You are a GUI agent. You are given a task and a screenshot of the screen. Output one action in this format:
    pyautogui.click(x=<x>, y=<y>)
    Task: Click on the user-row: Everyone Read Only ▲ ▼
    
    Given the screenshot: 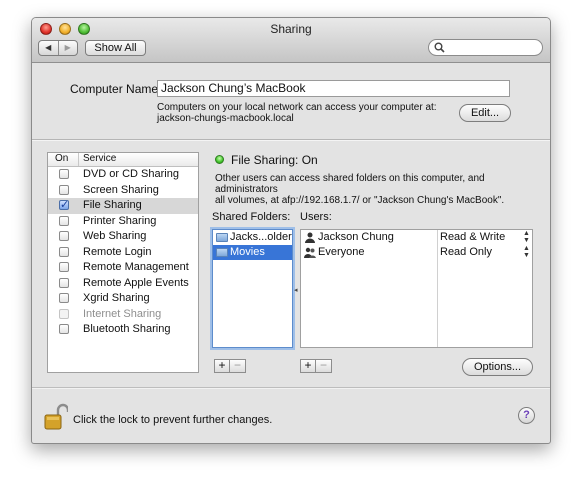 What is the action you would take?
    pyautogui.click(x=416, y=252)
    